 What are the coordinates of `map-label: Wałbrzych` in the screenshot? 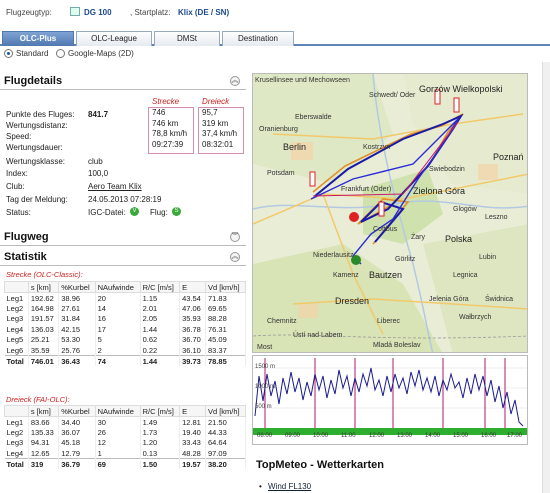 It's located at (475, 317).